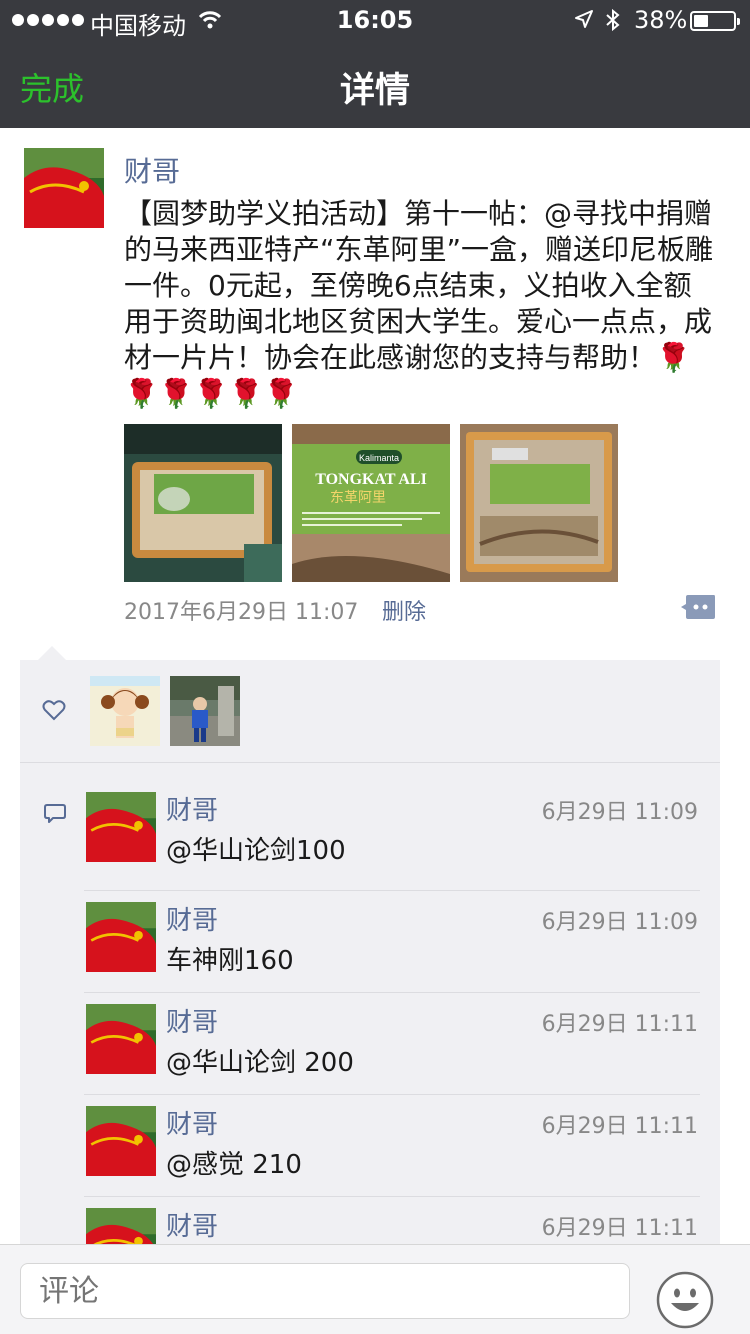  What do you see at coordinates (613, 20) in the screenshot?
I see `bluetooth-icon` at bounding box center [613, 20].